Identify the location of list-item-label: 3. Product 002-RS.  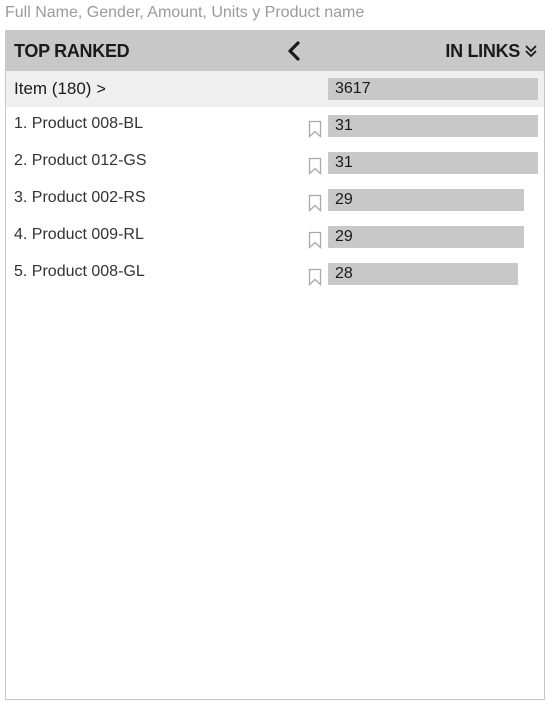
(80, 197).